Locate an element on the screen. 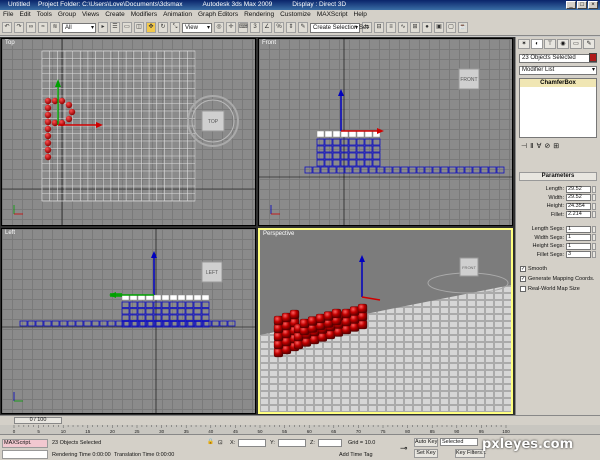 This screenshot has height=460, width=600. height-segs-spinner is located at coordinates (594, 246).